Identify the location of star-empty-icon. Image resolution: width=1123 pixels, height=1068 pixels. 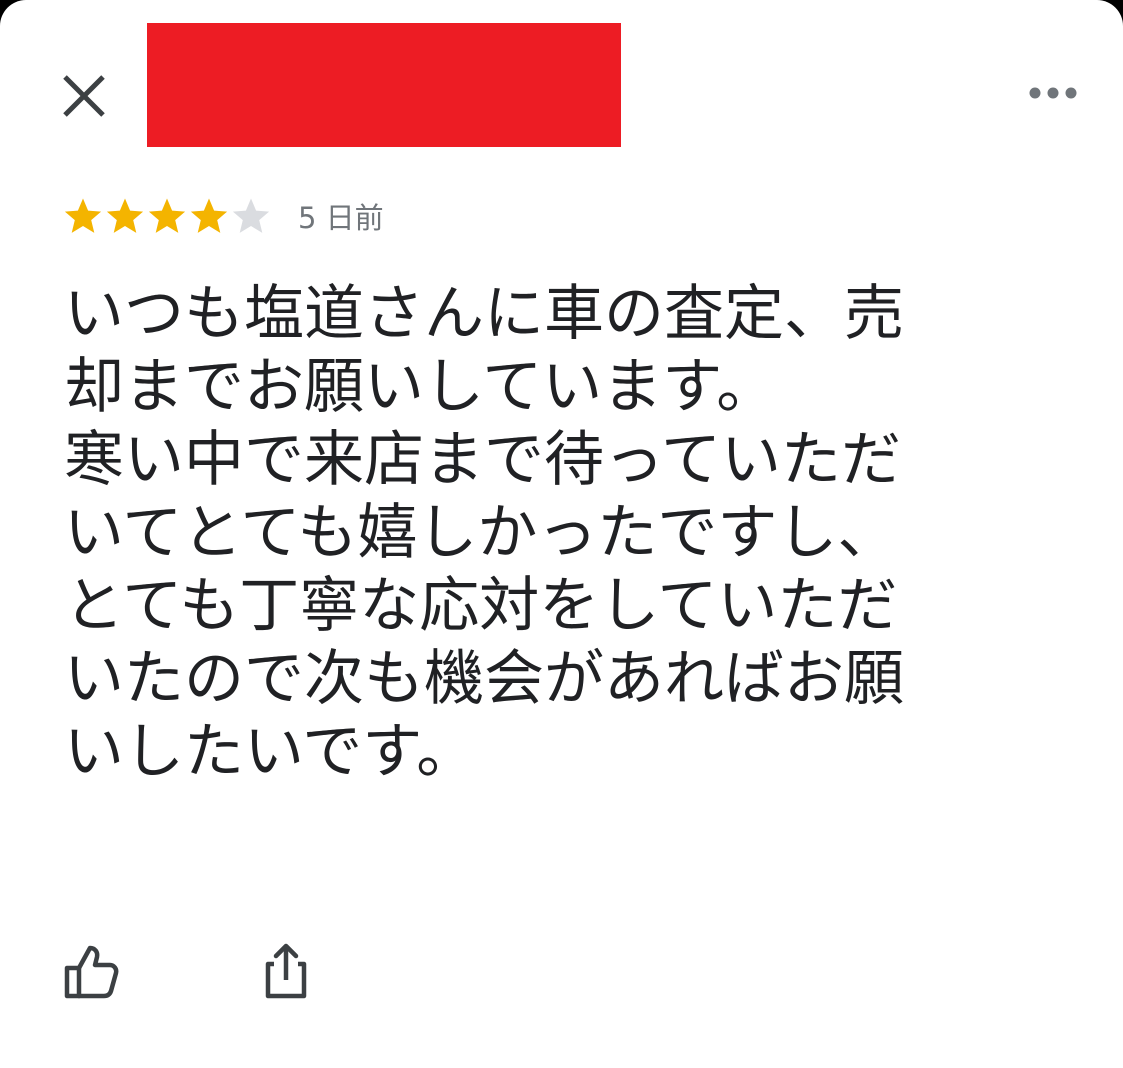
(251, 215).